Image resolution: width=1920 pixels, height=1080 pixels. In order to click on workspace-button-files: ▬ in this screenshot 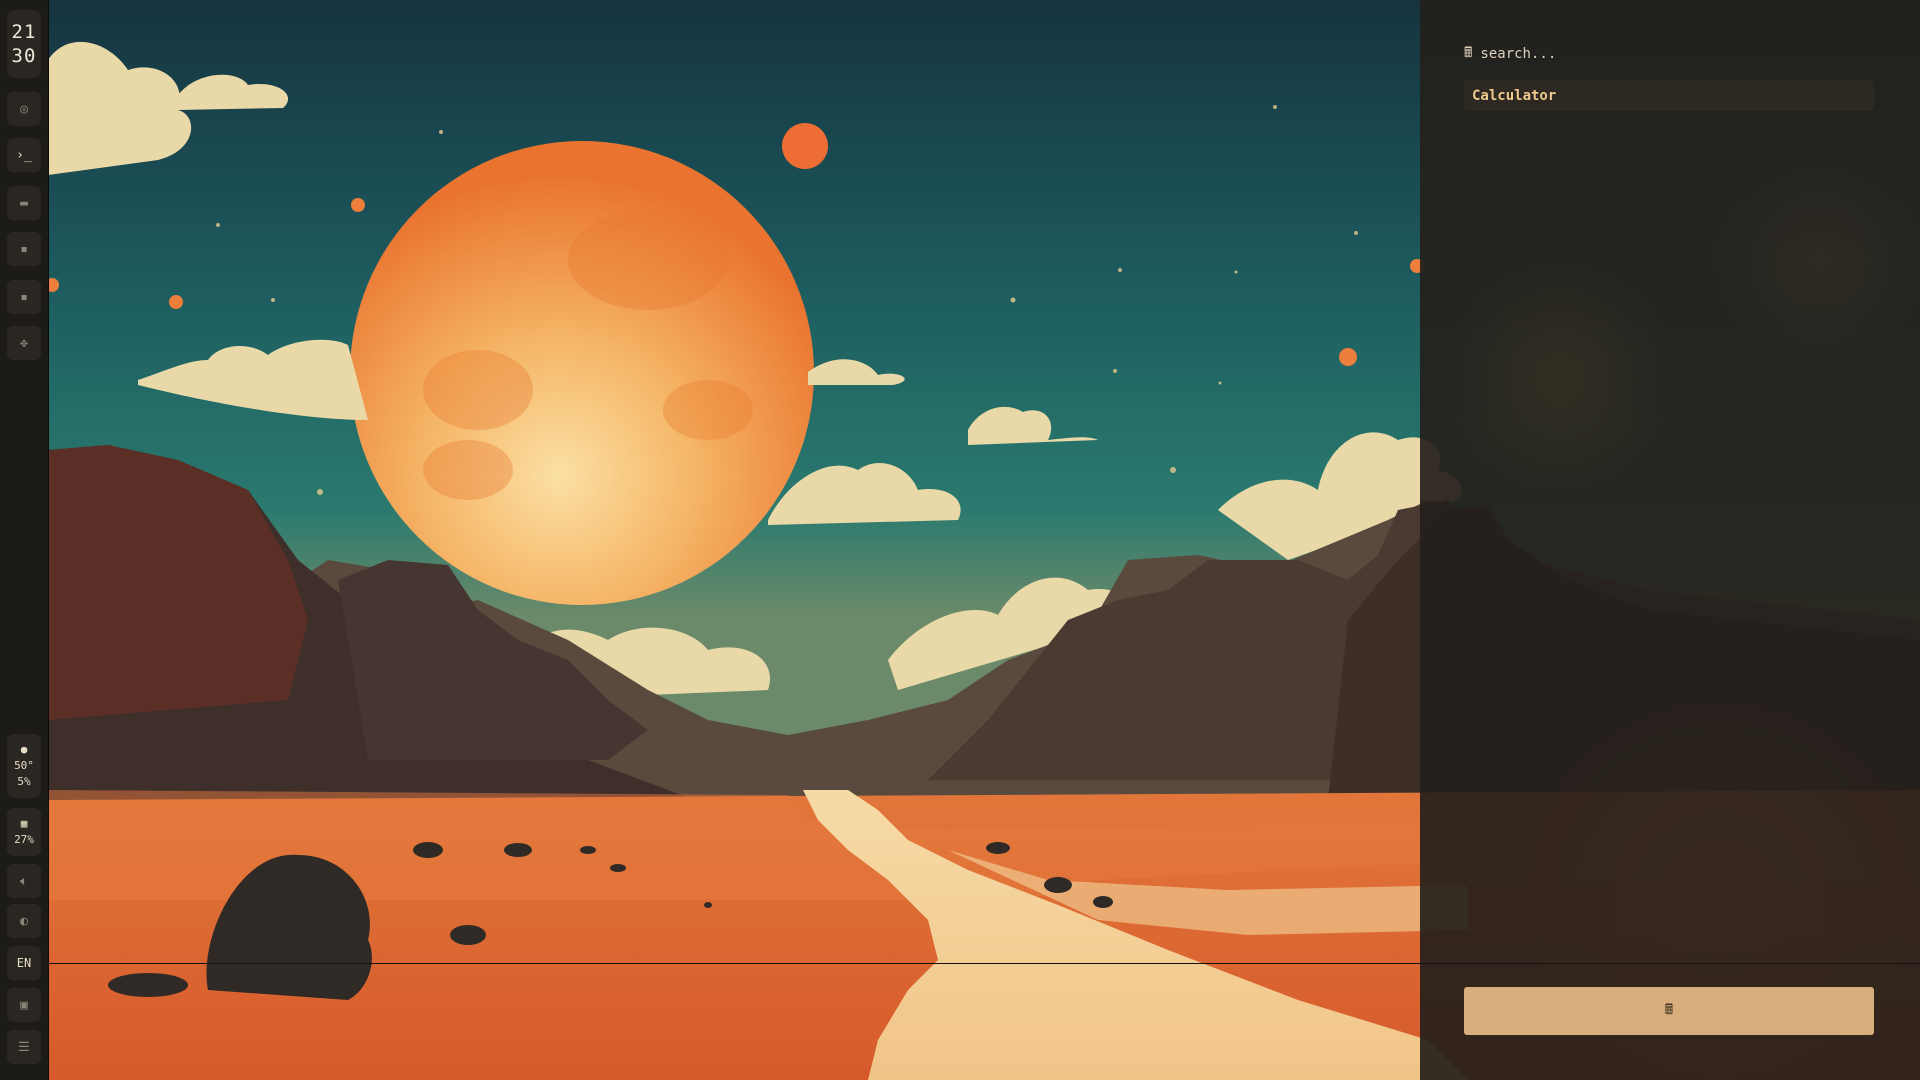, I will do `click(24, 203)`.